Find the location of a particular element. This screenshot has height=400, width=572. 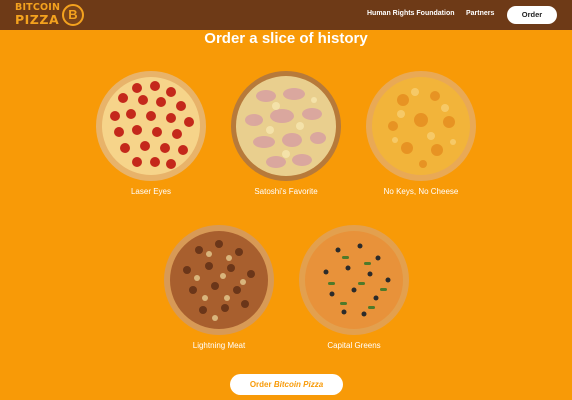

page-headline: Order a slice of history is located at coordinates (286, 38).